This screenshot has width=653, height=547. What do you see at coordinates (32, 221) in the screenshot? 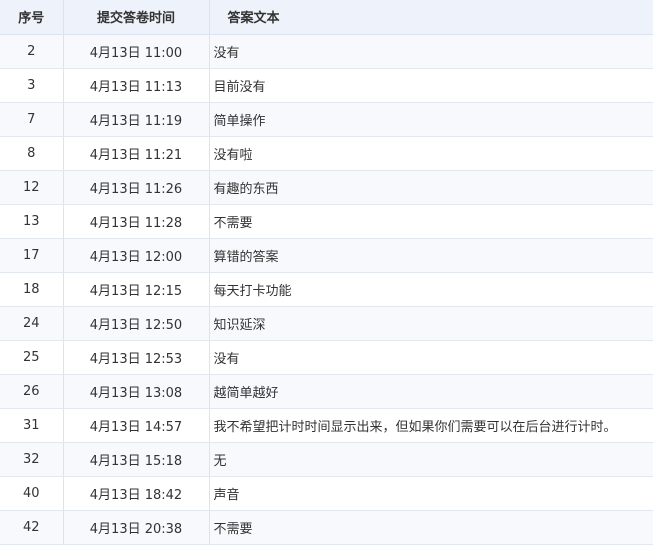
I see `cell-seq: 13` at bounding box center [32, 221].